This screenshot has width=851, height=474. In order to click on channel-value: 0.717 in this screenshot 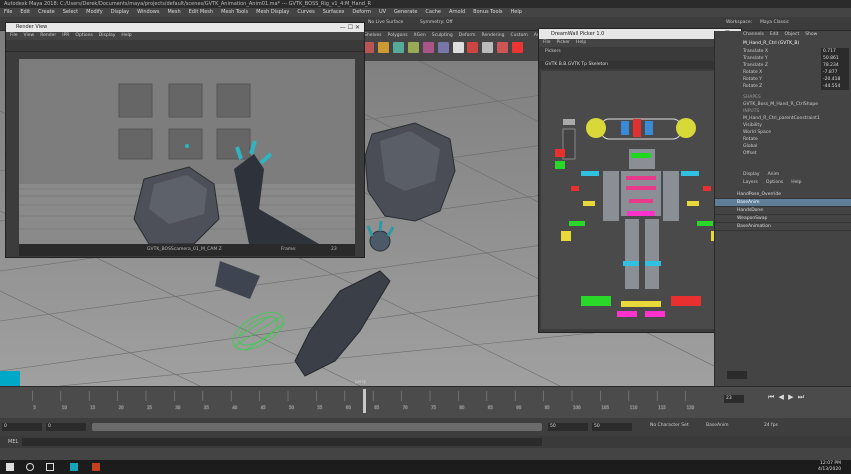, I will do `click(835, 51)`.